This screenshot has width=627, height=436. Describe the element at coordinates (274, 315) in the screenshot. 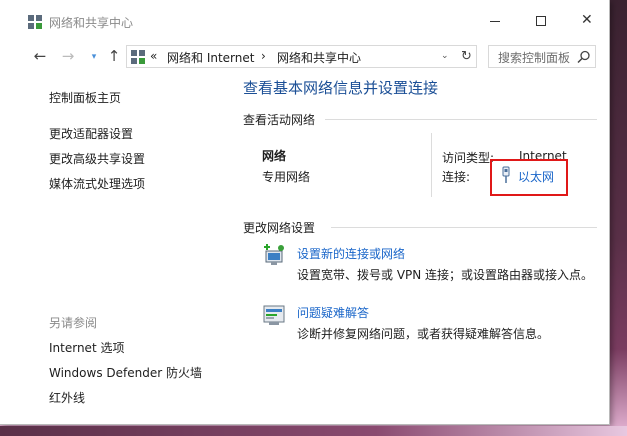

I see `troubleshoot-icon` at that location.